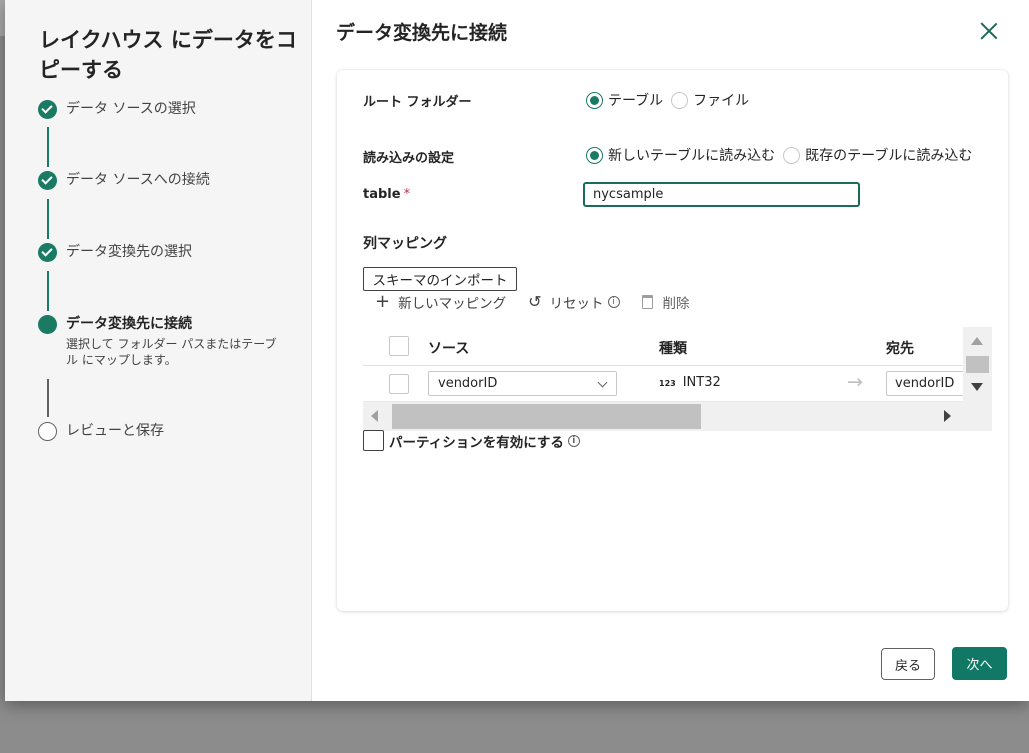  I want to click on horizontal-scrollbar, so click(663, 416).